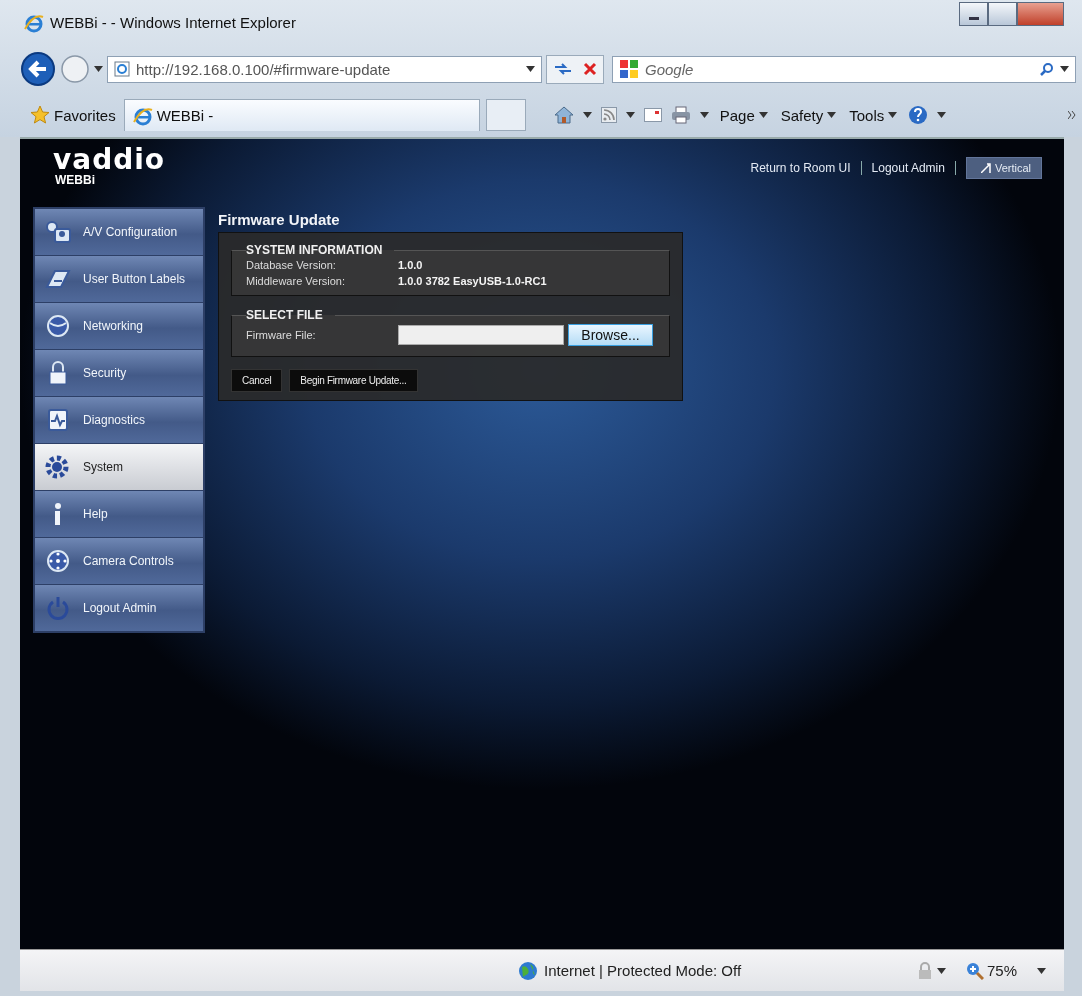 Image resolution: width=1082 pixels, height=996 pixels. Describe the element at coordinates (58, 608) in the screenshot. I see `power-icon` at that location.